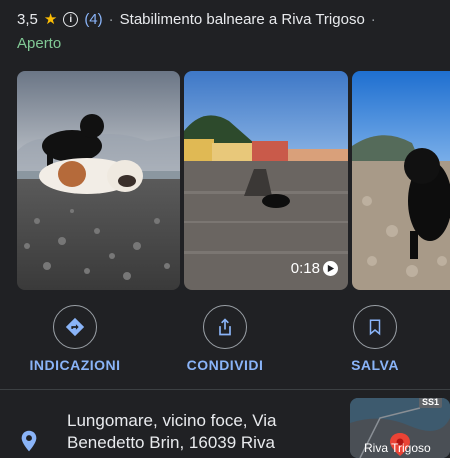  Describe the element at coordinates (50, 19) in the screenshot. I see `star-icon: ★` at that location.